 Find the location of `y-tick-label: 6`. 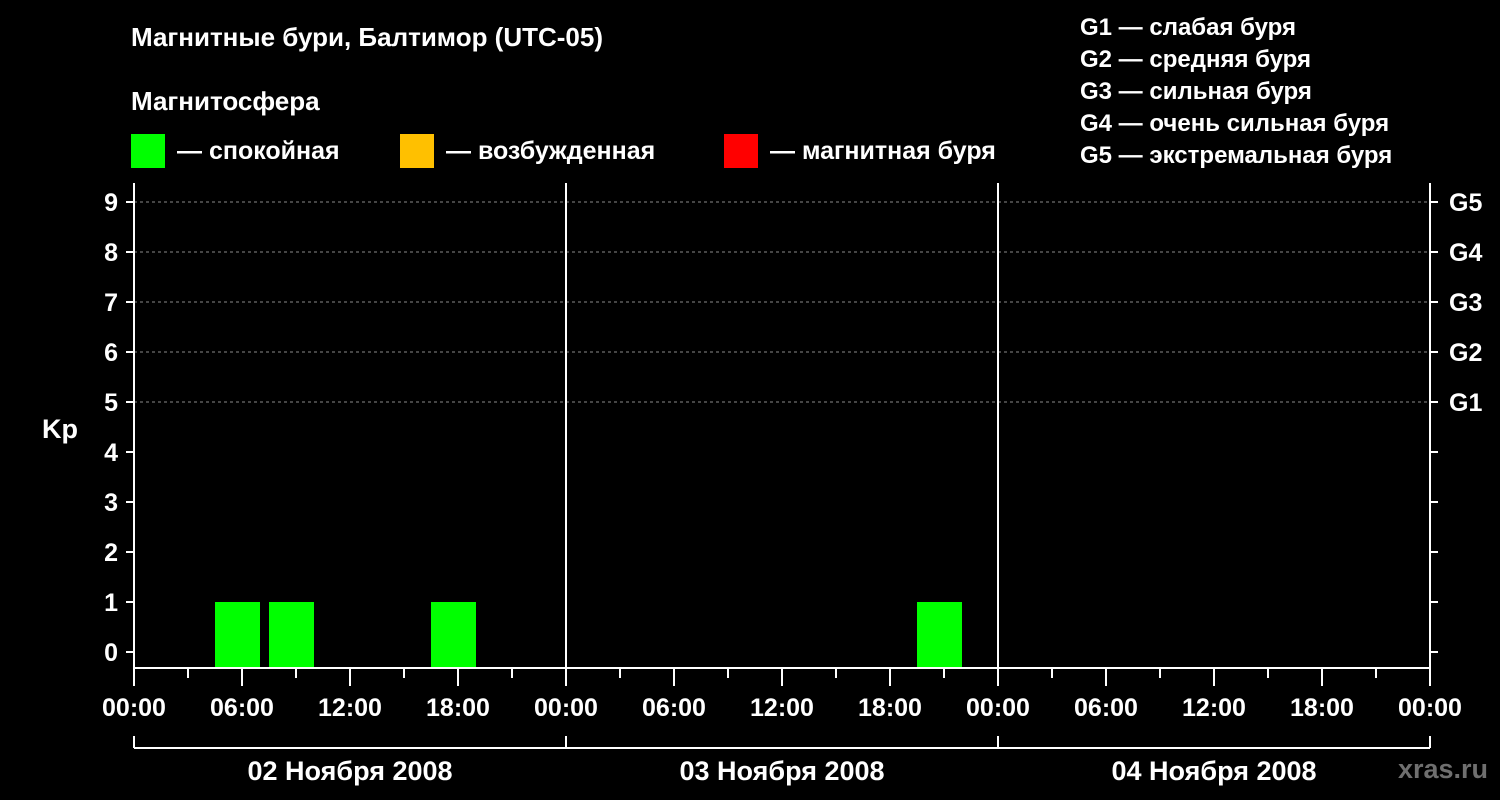

y-tick-label: 6 is located at coordinates (111, 353).